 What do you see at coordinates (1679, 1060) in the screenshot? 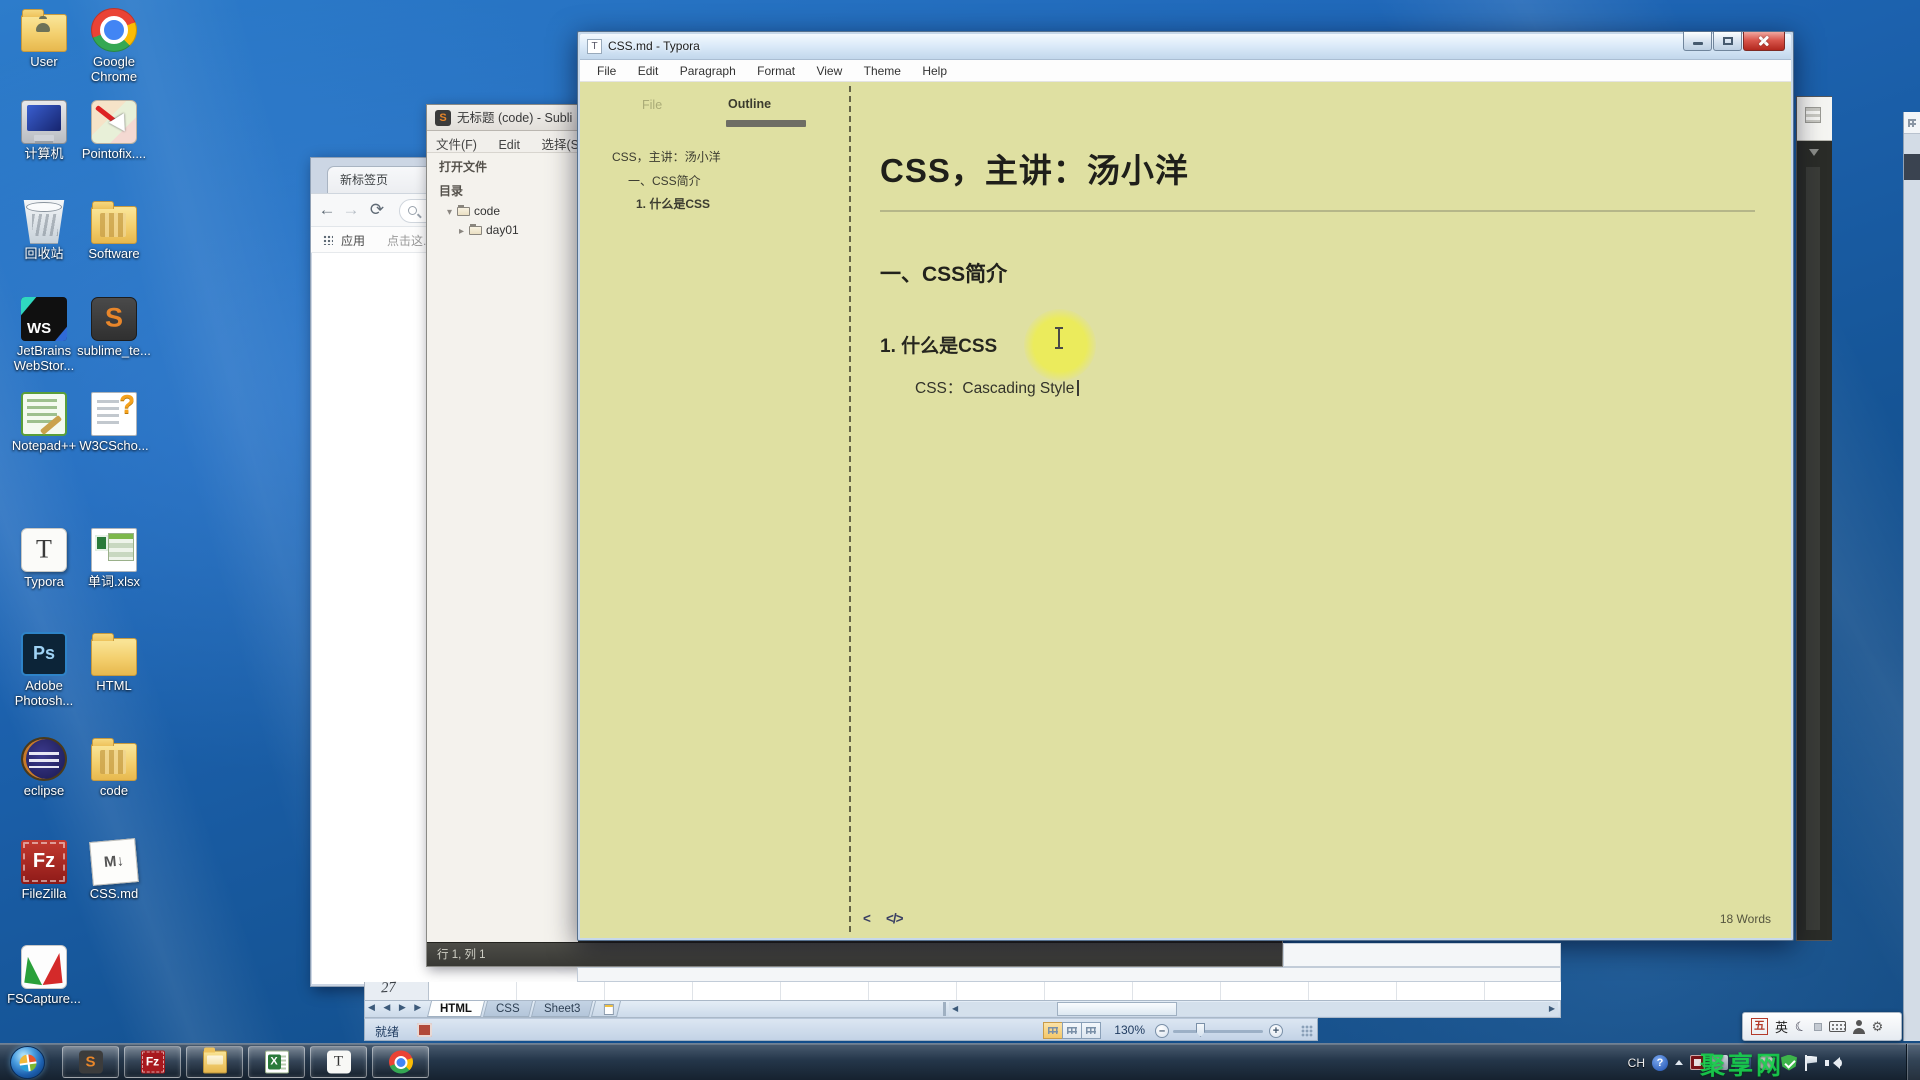
I see `show-hidden-icons-chevron` at bounding box center [1679, 1060].